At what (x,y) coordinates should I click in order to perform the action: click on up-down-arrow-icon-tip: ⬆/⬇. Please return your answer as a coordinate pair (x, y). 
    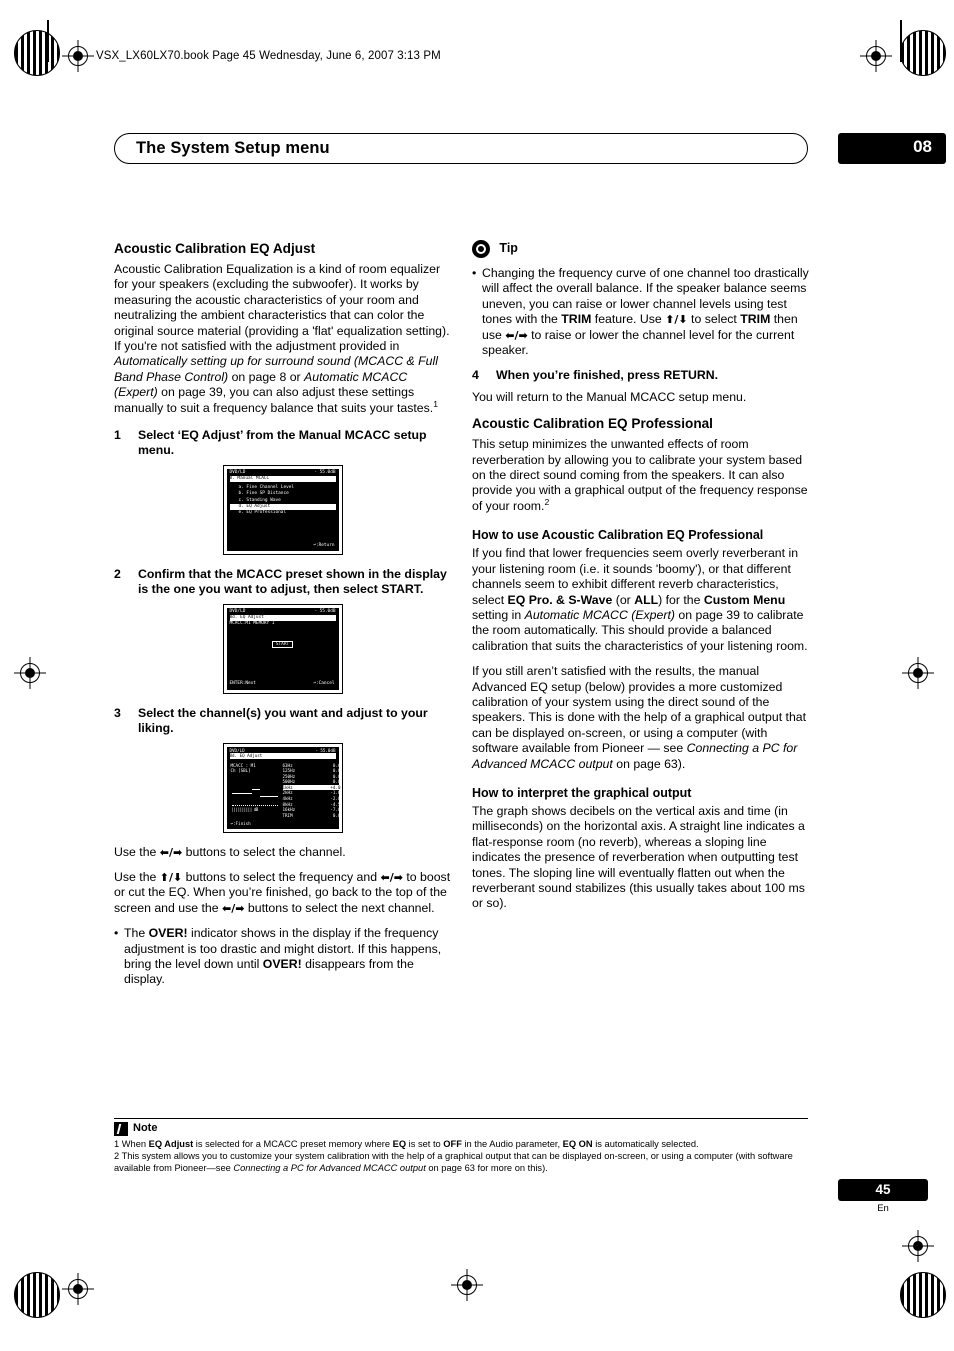
    Looking at the image, I should click on (676, 320).